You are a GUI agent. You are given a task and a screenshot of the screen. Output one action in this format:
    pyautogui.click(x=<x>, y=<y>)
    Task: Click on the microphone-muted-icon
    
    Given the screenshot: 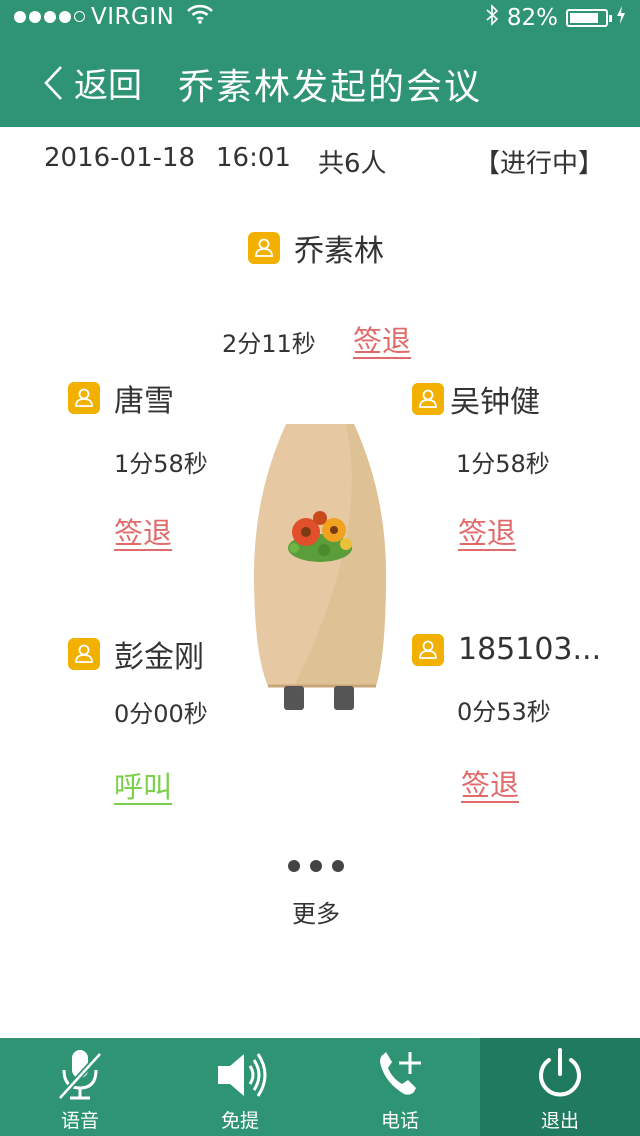 What is the action you would take?
    pyautogui.click(x=80, y=1075)
    